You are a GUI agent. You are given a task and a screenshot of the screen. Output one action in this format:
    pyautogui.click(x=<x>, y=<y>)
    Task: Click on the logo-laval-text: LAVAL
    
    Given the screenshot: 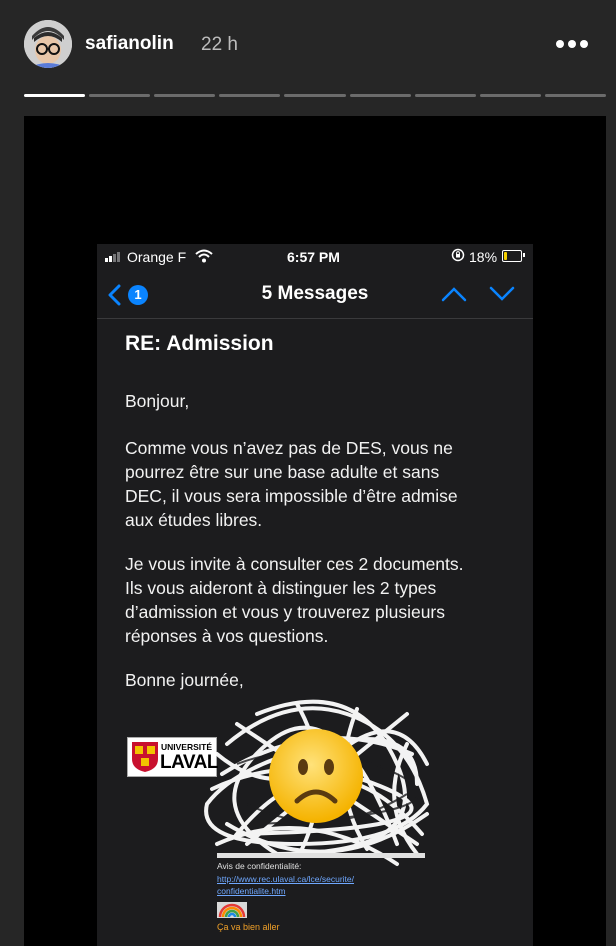 What is the action you would take?
    pyautogui.click(x=189, y=762)
    